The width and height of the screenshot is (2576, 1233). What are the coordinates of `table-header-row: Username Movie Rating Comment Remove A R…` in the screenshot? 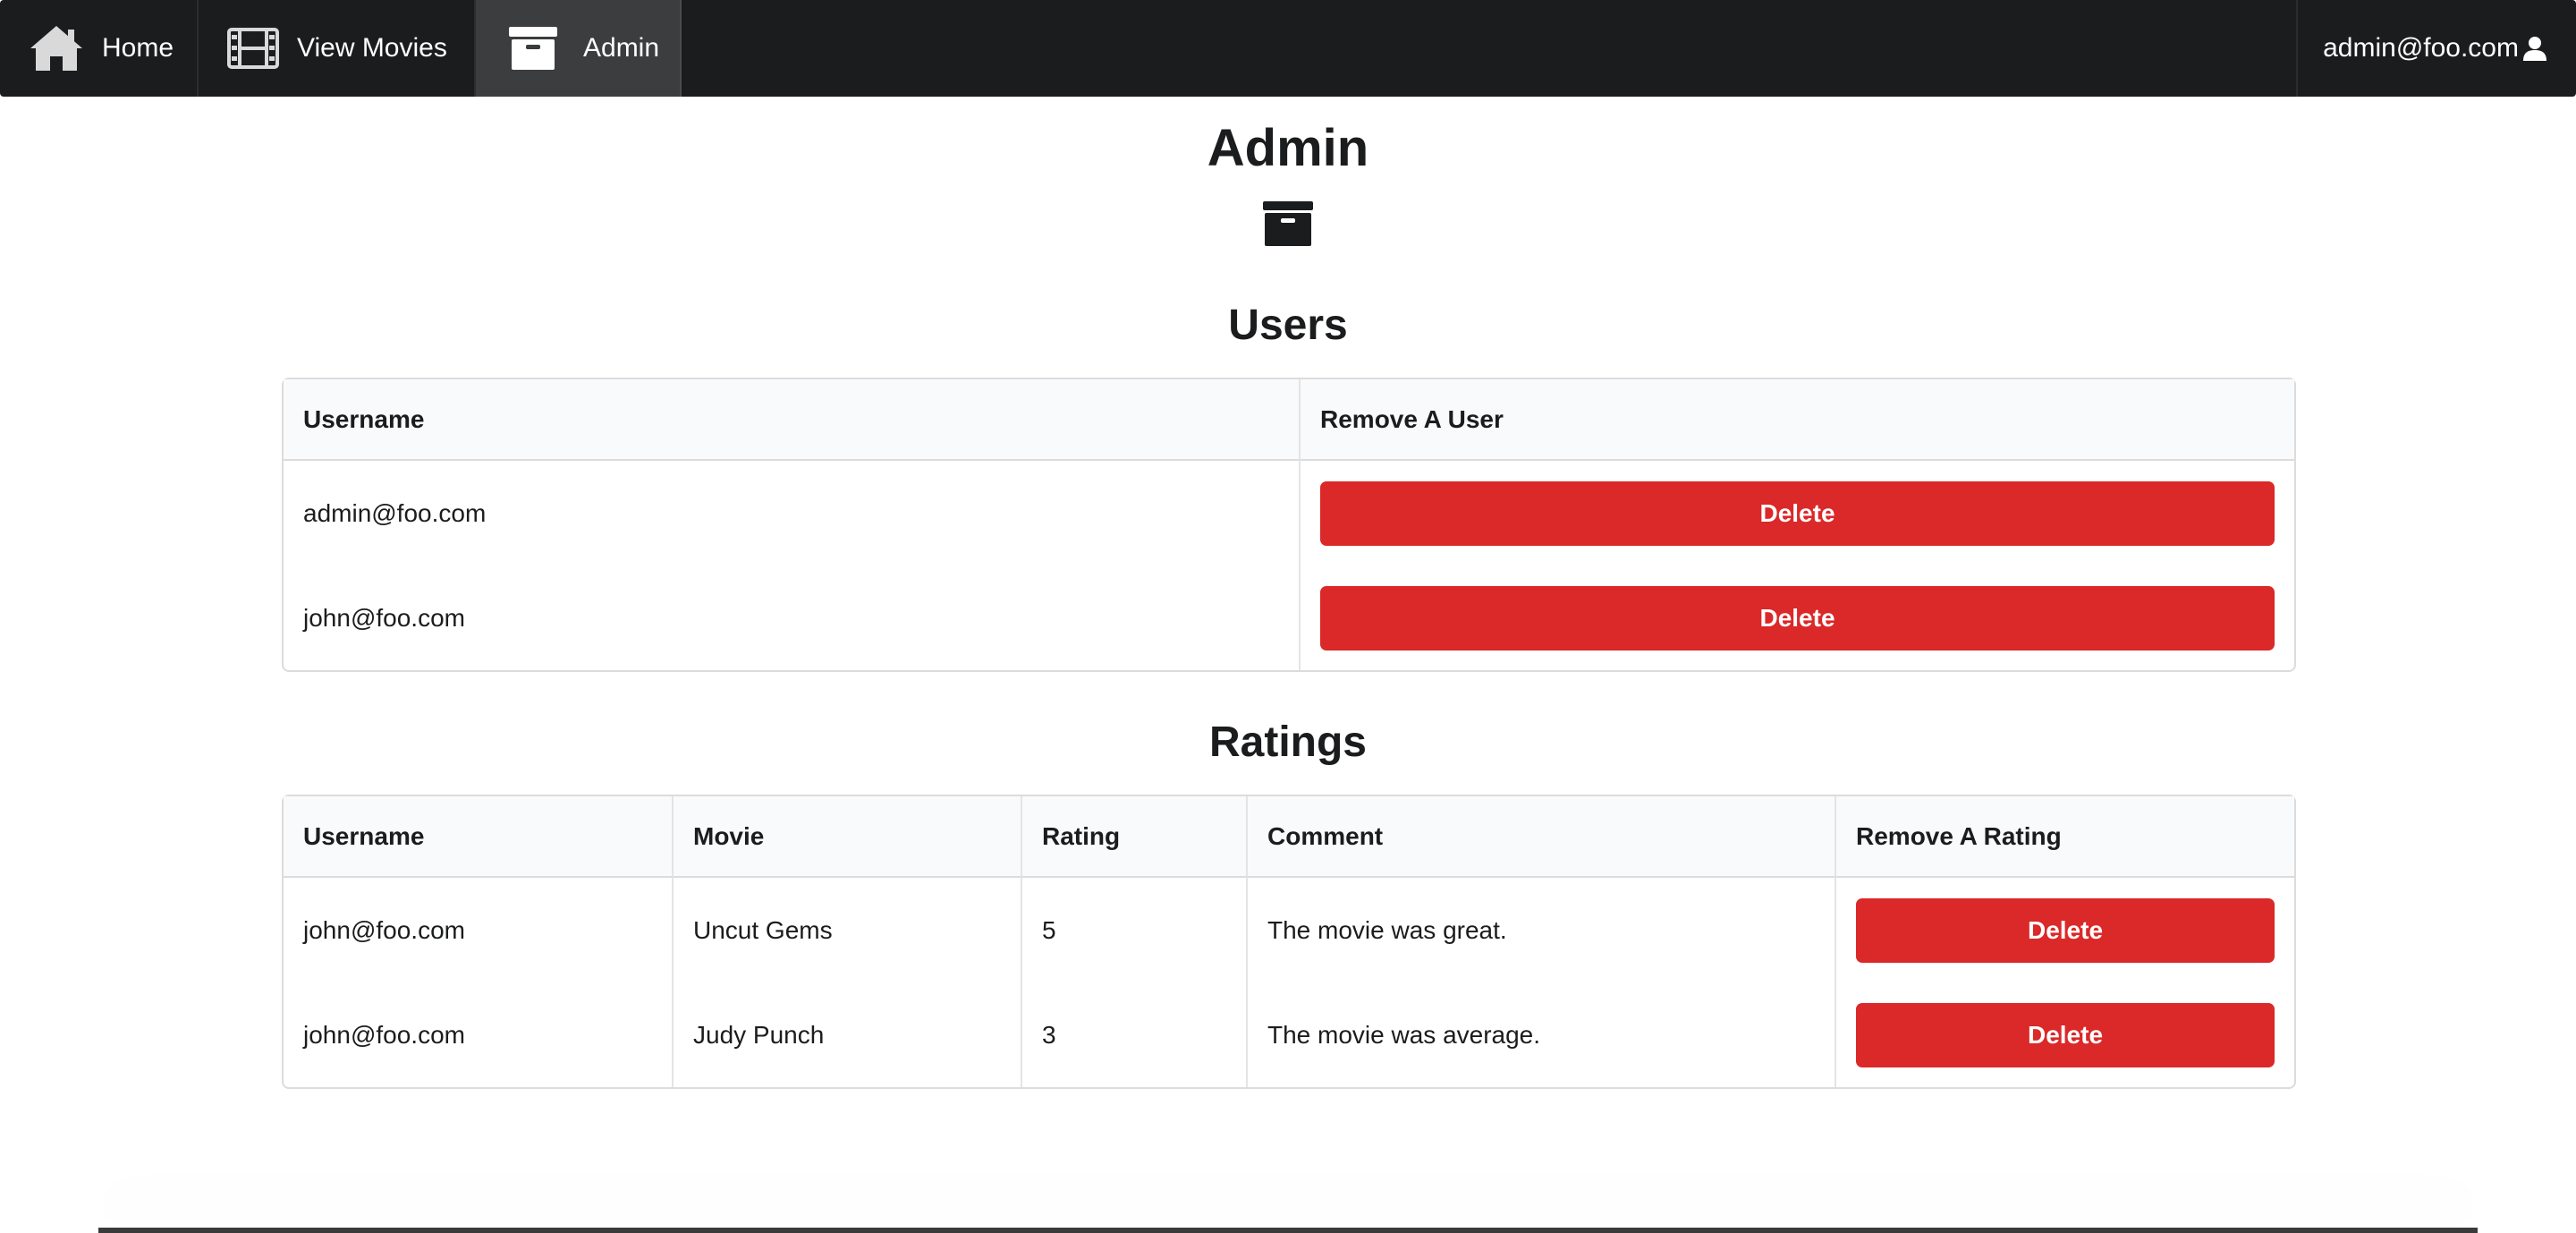 It's located at (1289, 837).